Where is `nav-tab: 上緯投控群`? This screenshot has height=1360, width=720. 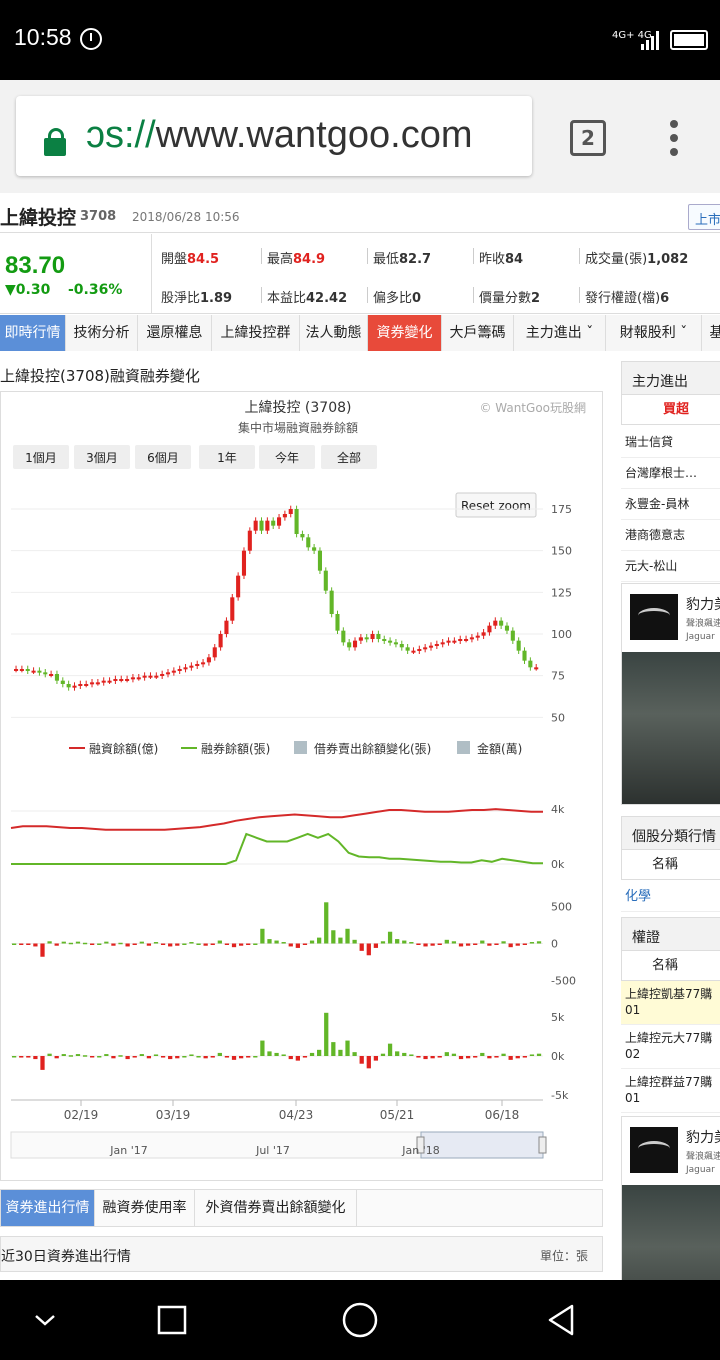 nav-tab: 上緯投控群 is located at coordinates (256, 333).